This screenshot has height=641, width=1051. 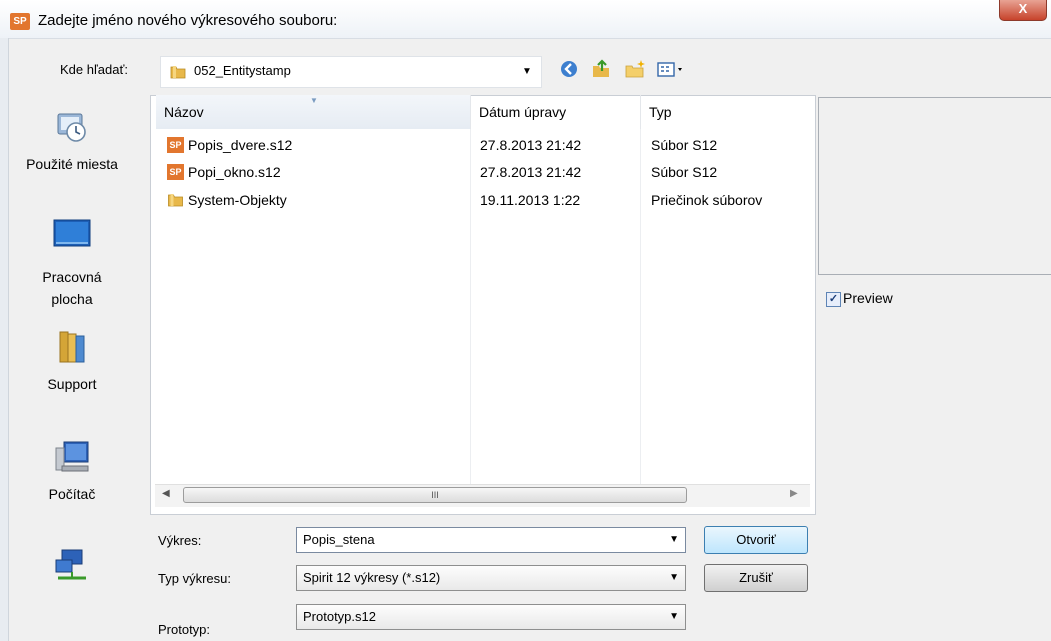 What do you see at coordinates (72, 566) in the screenshot?
I see `network-icon` at bounding box center [72, 566].